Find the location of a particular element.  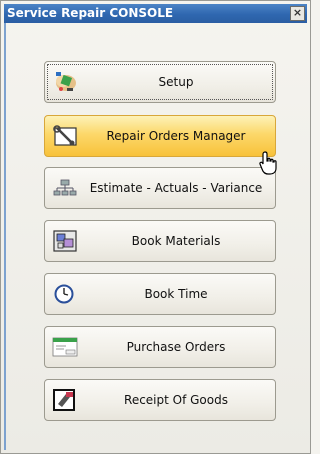

title-bar: Service Repair CONSOLE × is located at coordinates (155, 13).